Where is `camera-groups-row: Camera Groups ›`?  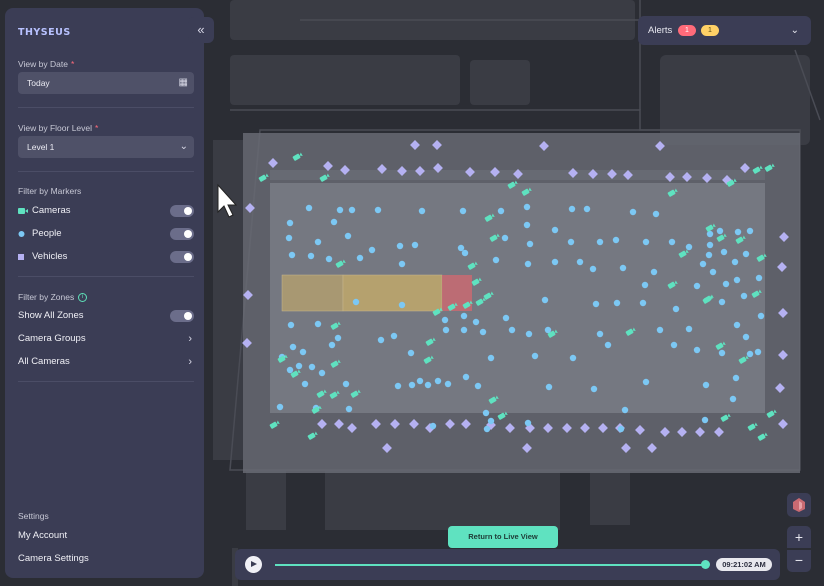
camera-groups-row: Camera Groups › is located at coordinates (106, 339).